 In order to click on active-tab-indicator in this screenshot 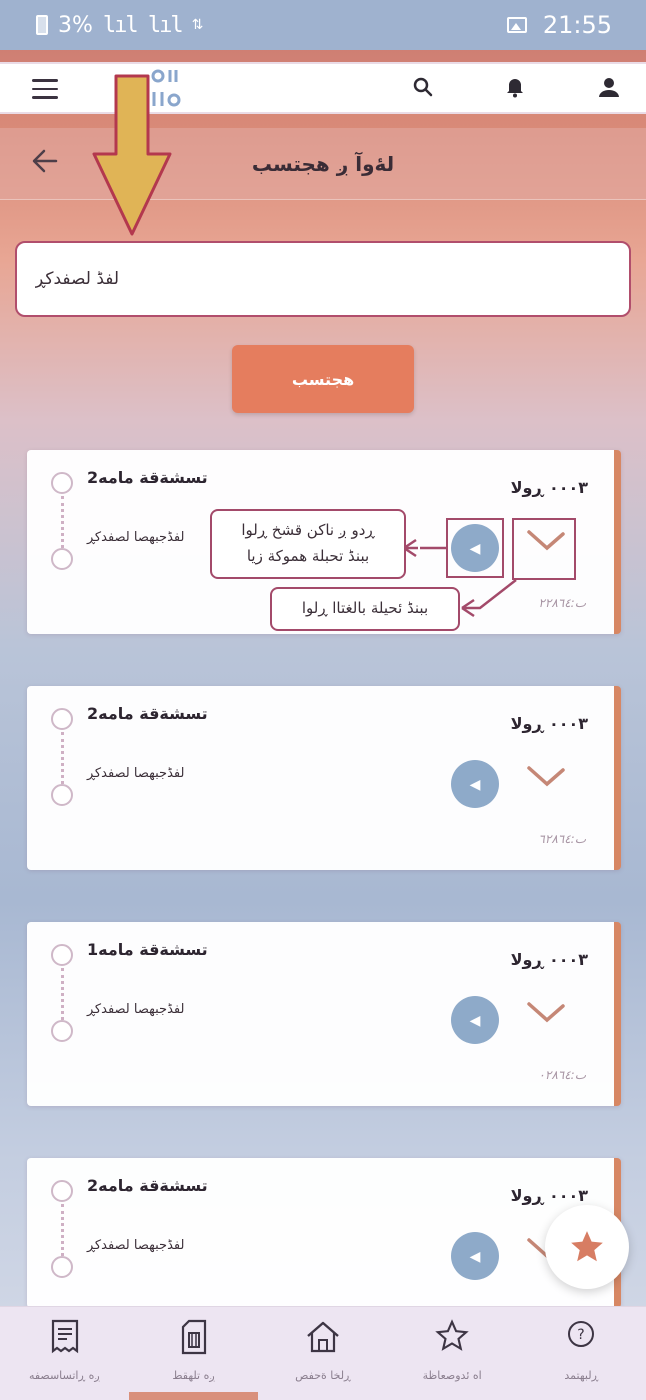, I will do `click(193, 1396)`.